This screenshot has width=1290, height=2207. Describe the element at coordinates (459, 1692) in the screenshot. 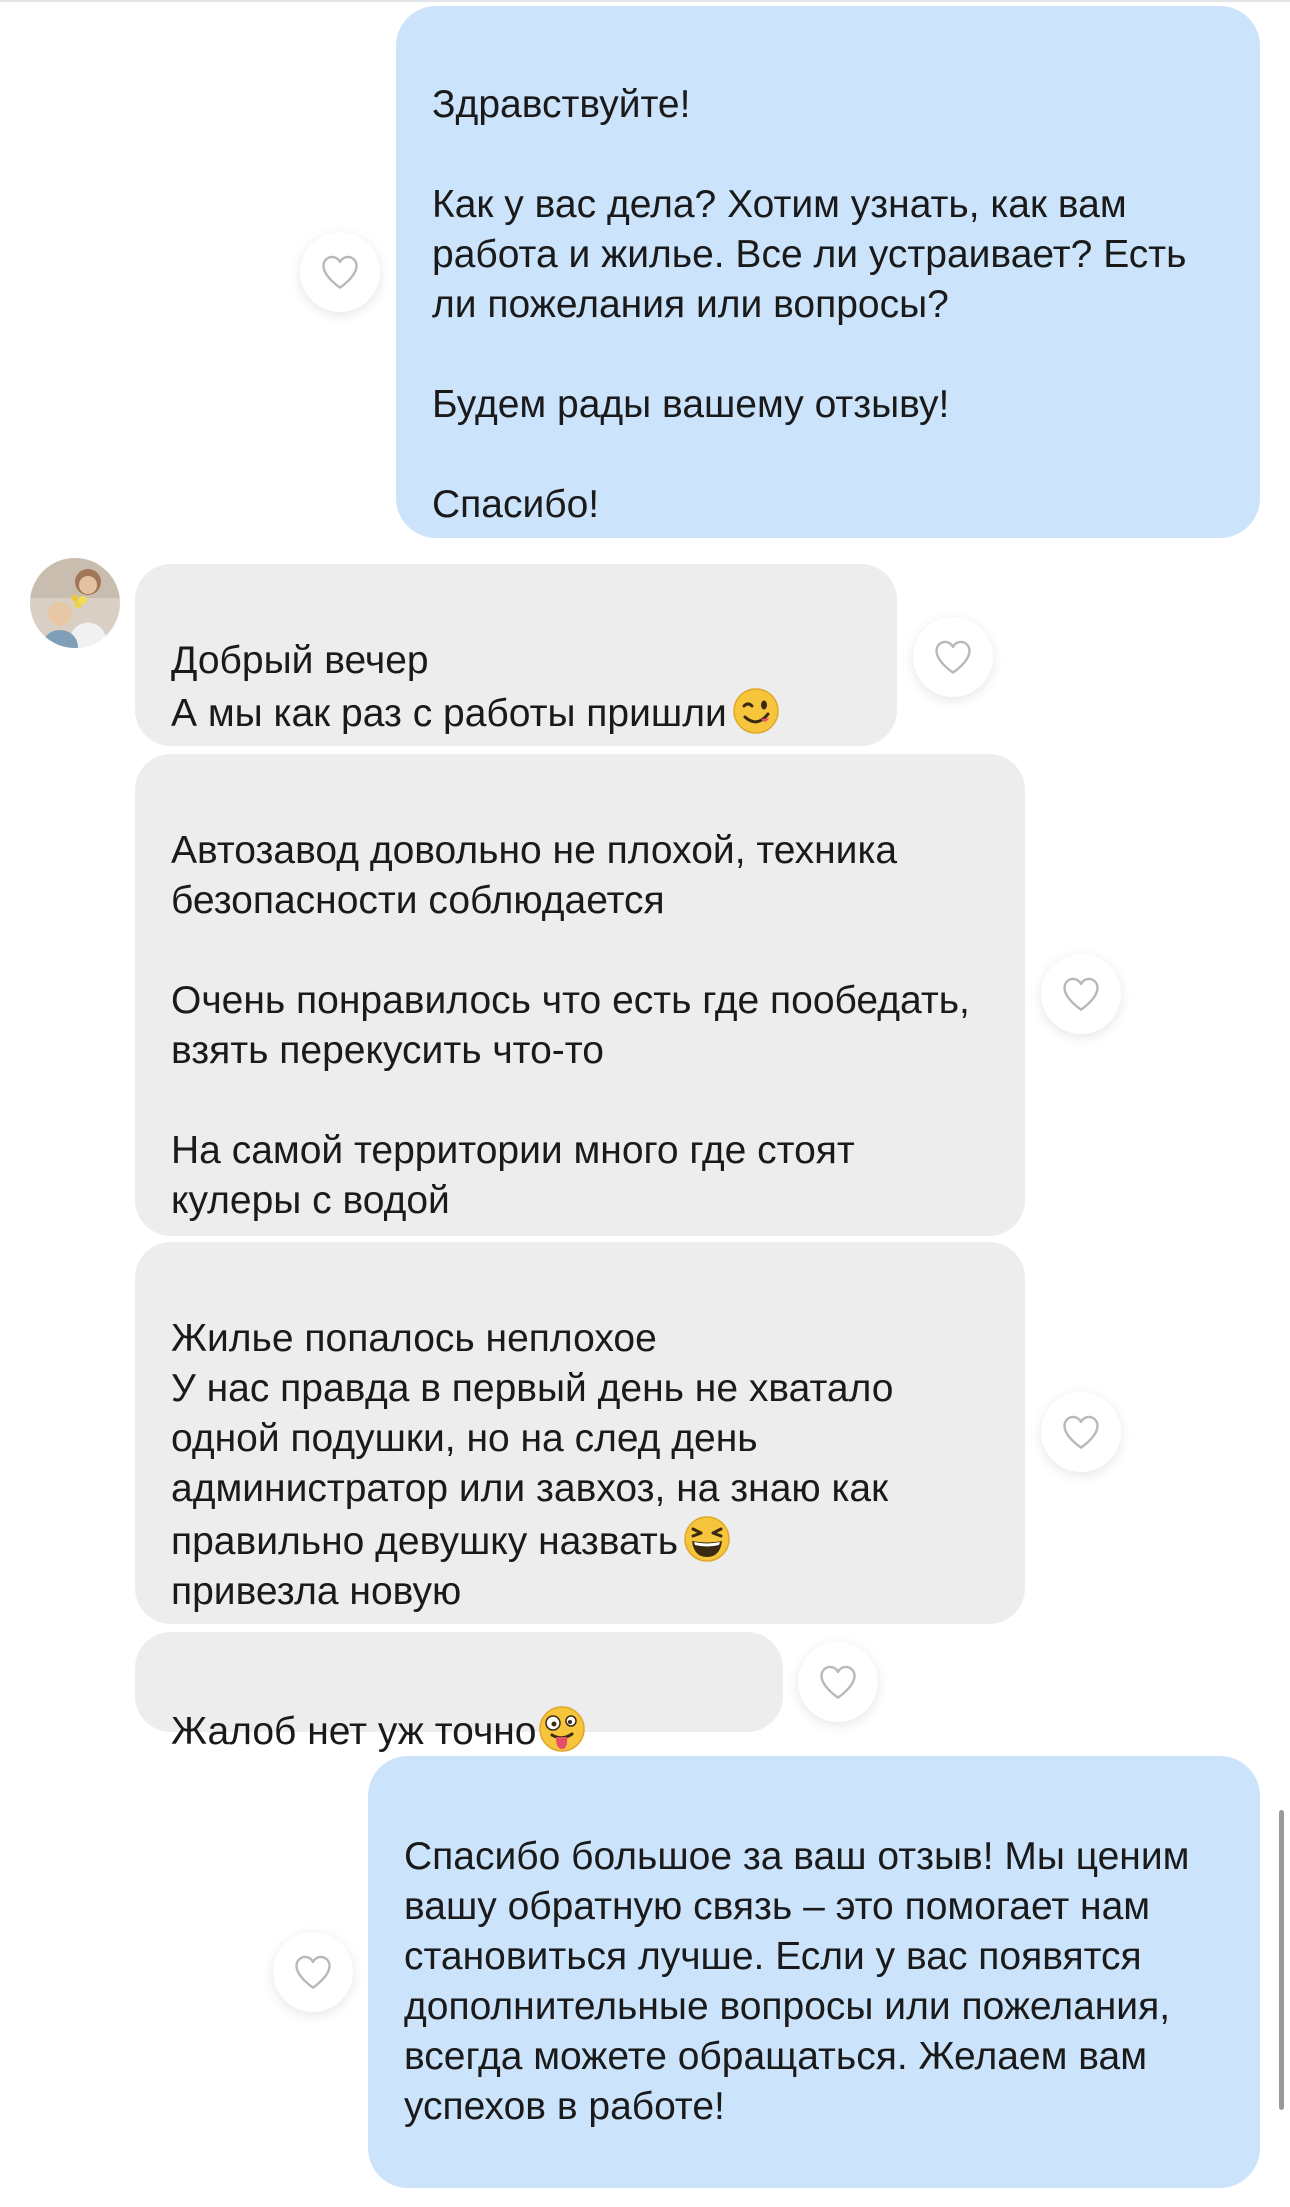

I see `message-bubble-incoming: Жалоб нет уж точно` at that location.